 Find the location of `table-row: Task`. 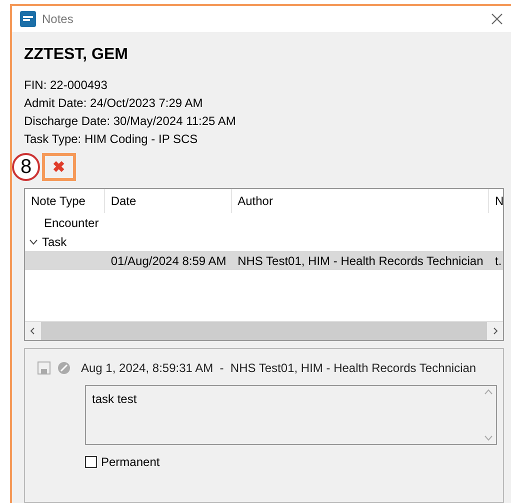

table-row: Task is located at coordinates (264, 241).